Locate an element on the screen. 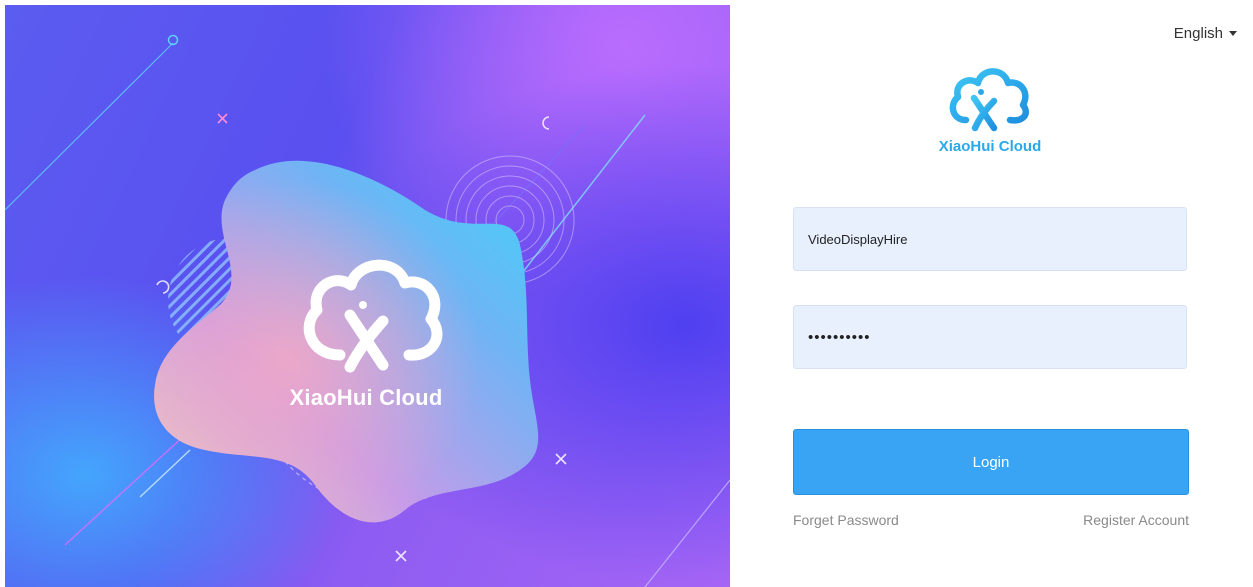  forget-password-link: Forget Password is located at coordinates (846, 520).